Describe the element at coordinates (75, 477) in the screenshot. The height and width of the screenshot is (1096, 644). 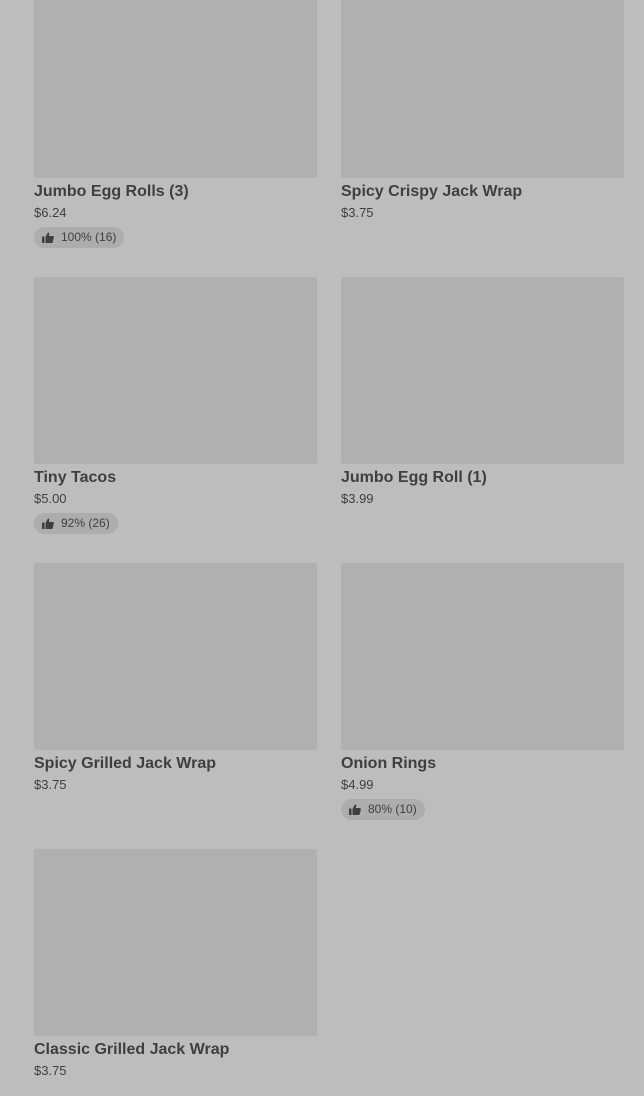
I see `item-name: Tiny Tacos` at that location.